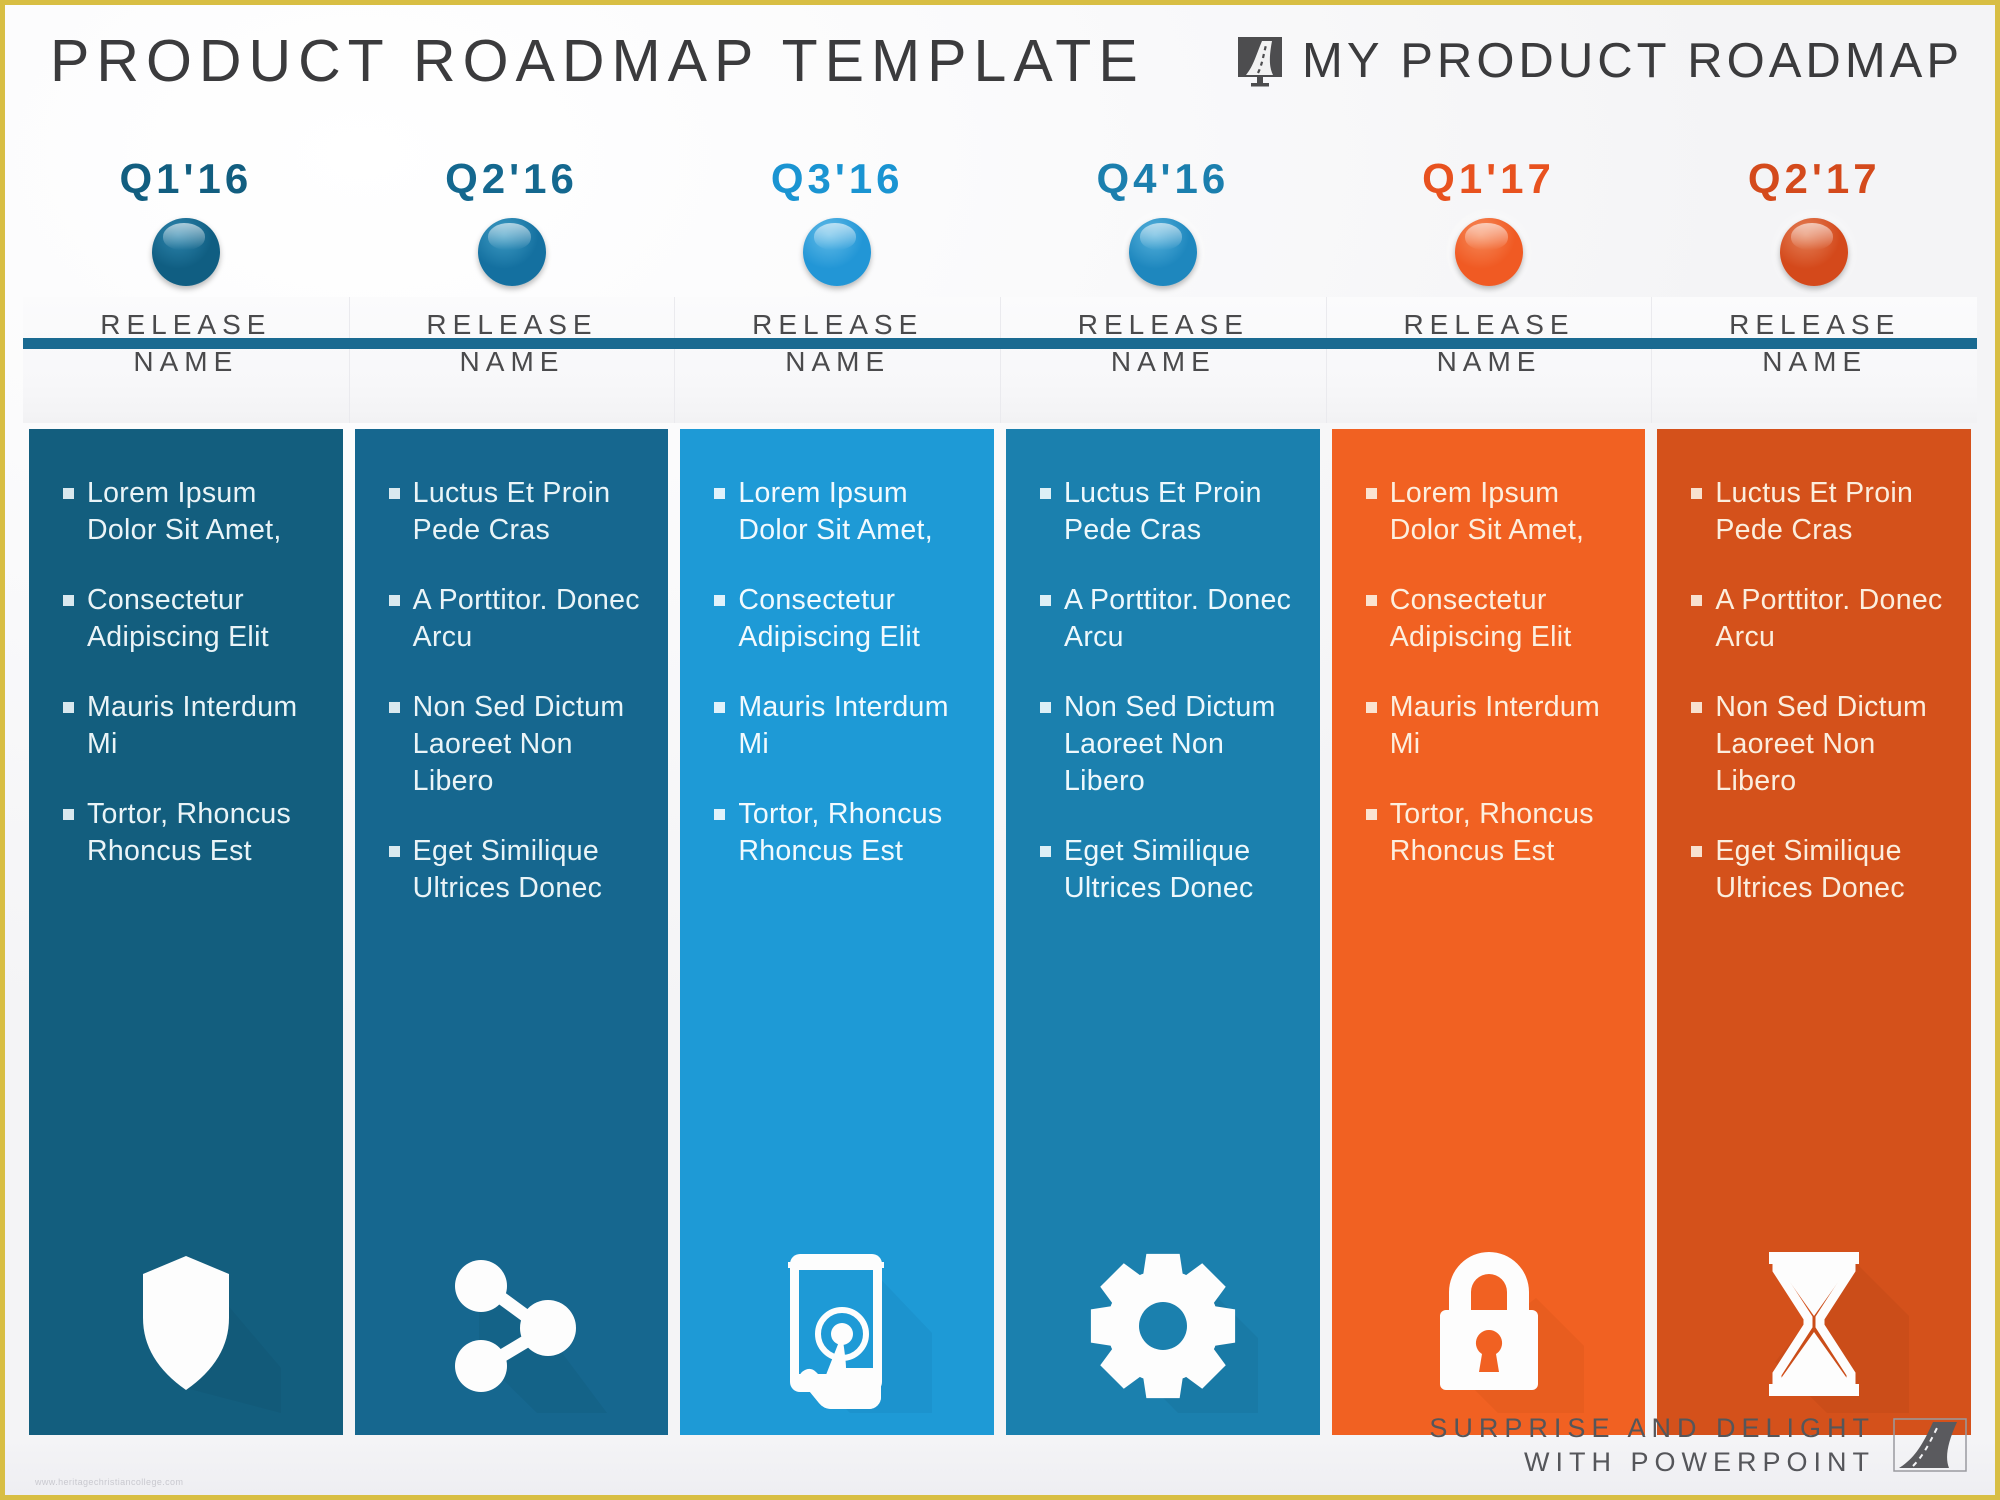 Image resolution: width=2000 pixels, height=1500 pixels. I want to click on slide-footer: SURPRISE AND DELIGHT WITH POWERPOINT, so click(1698, 1445).